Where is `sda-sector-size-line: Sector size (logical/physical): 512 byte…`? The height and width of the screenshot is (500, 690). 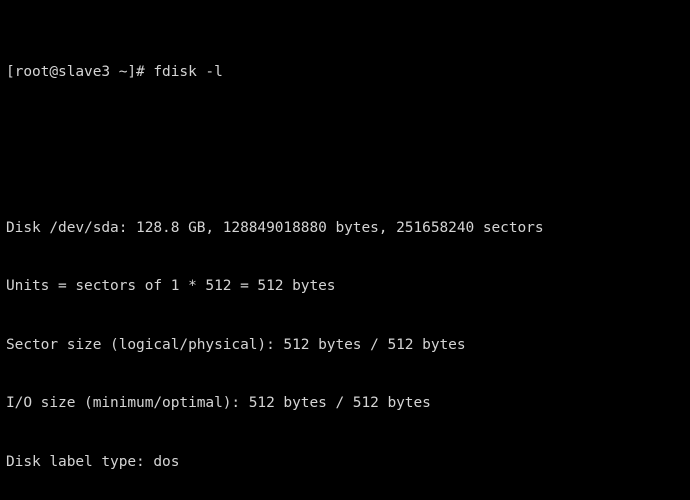
sda-sector-size-line: Sector size (logical/physical): 512 byte… is located at coordinates (236, 344).